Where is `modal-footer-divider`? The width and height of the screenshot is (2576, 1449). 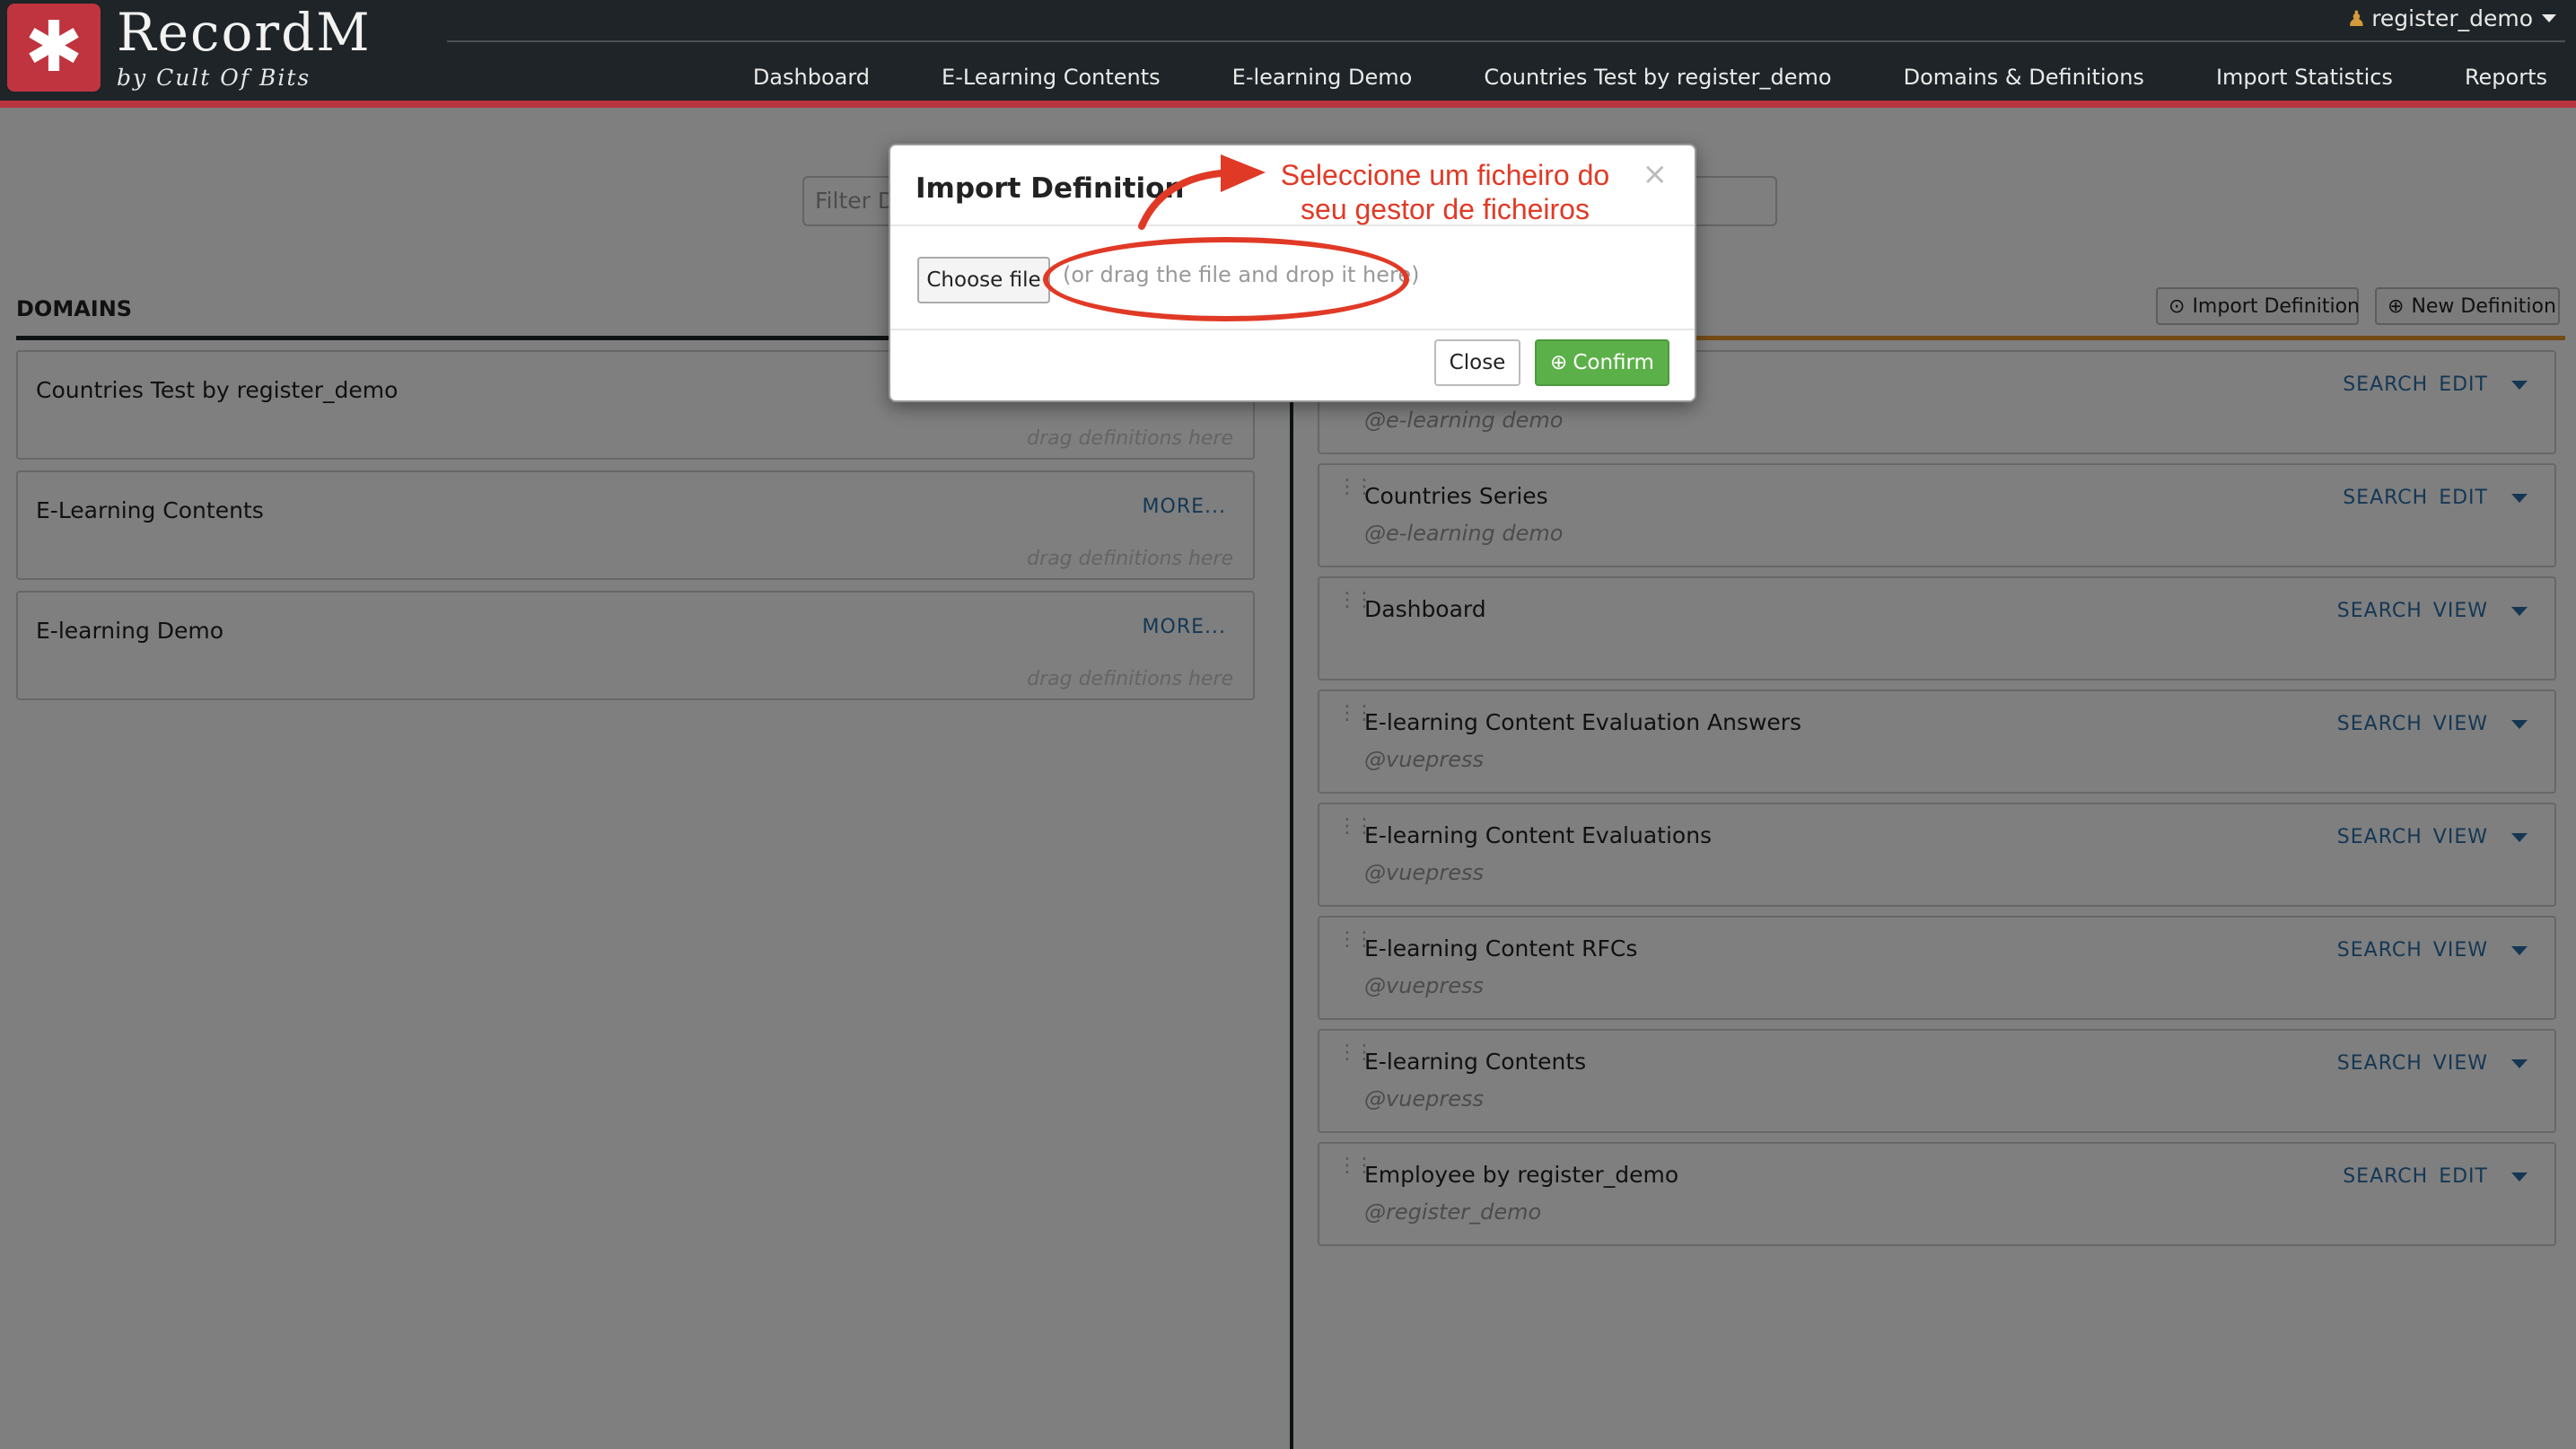
modal-footer-divider is located at coordinates (1292, 329).